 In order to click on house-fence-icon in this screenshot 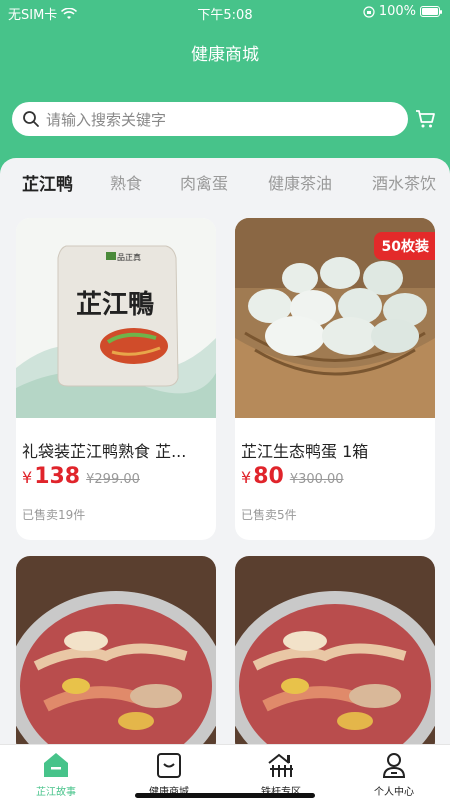, I will do `click(280, 765)`.